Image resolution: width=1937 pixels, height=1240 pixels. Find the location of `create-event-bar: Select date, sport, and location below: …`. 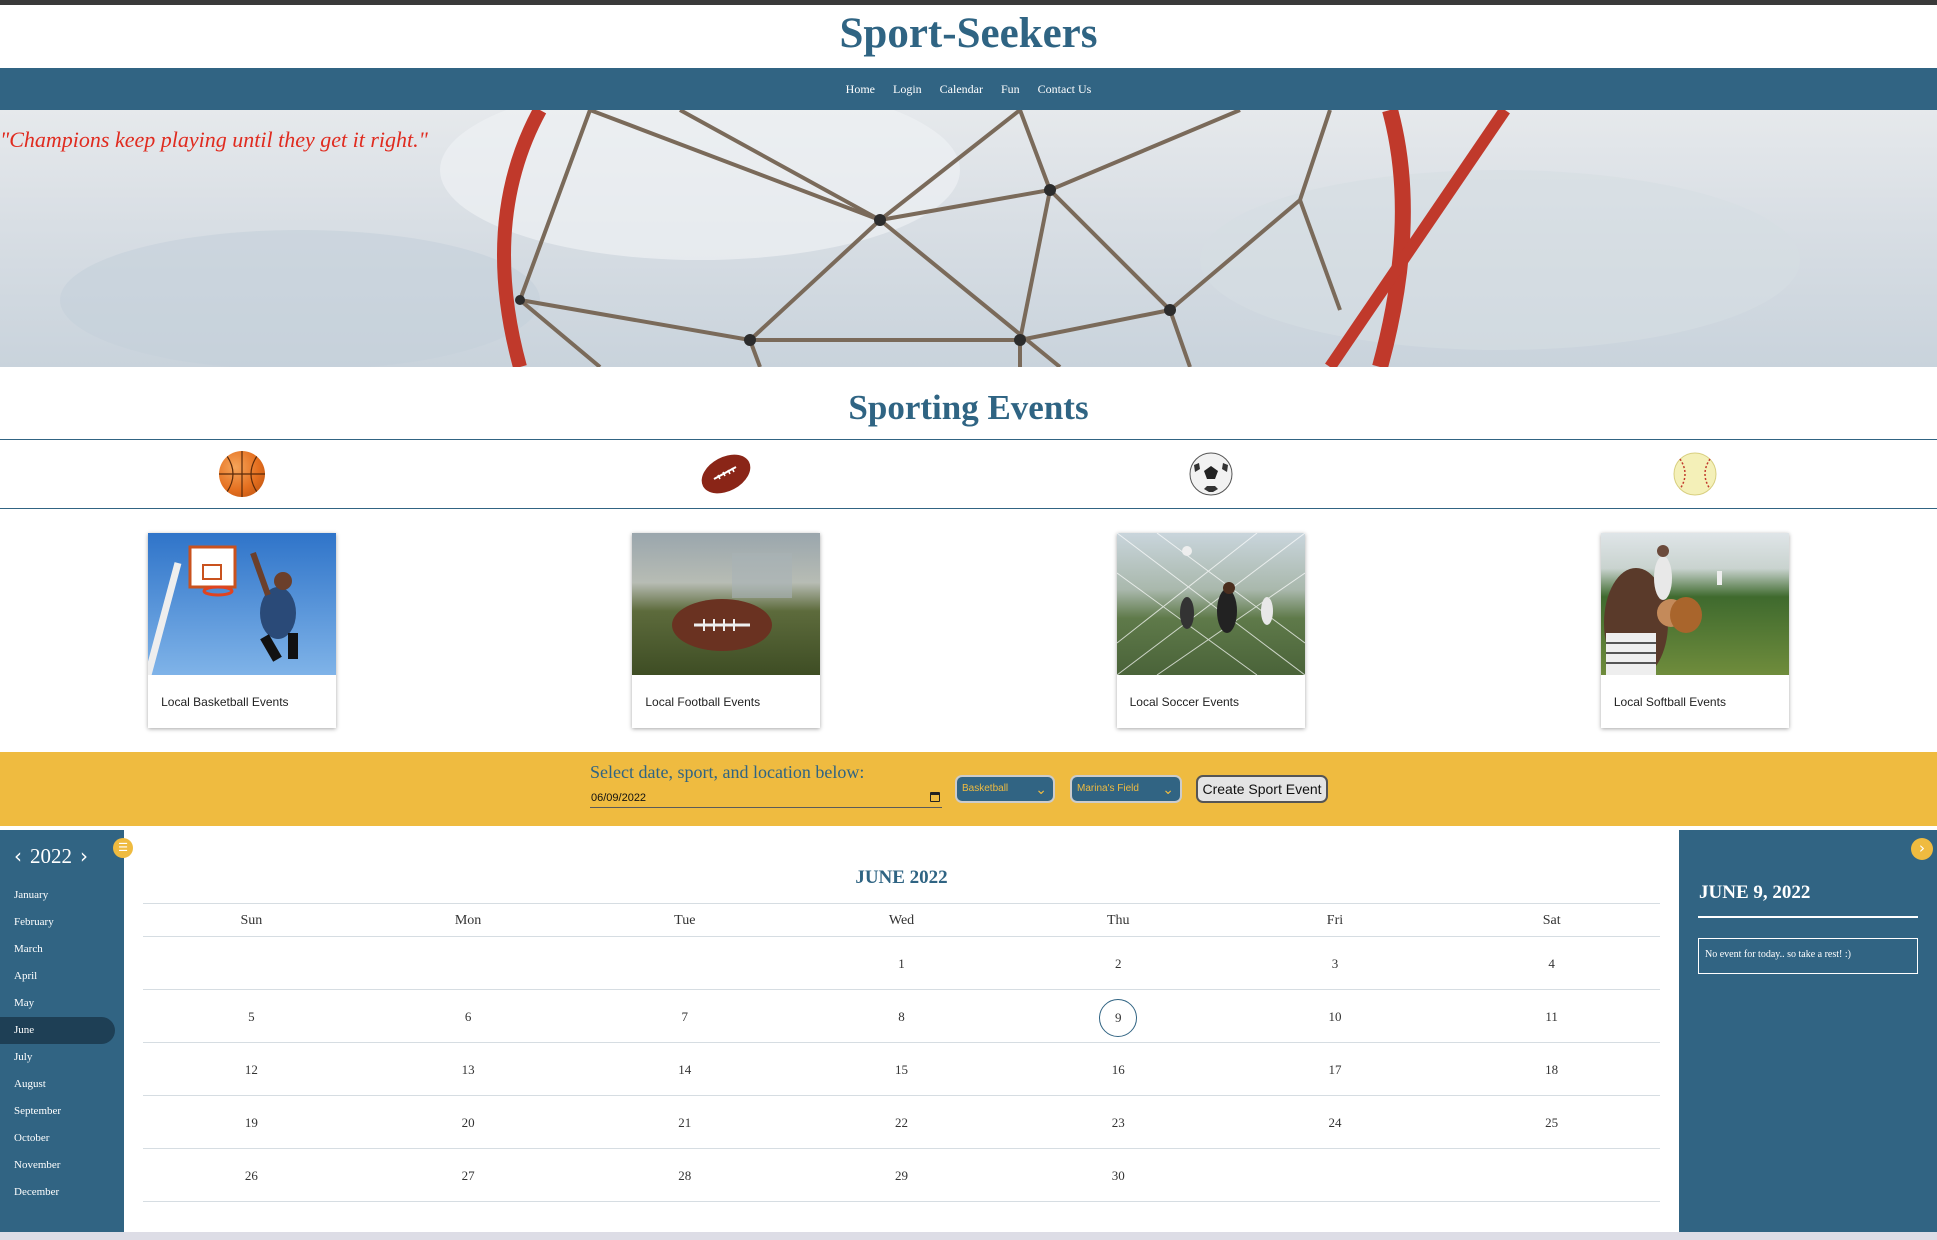

create-event-bar: Select date, sport, and location below: … is located at coordinates (968, 789).